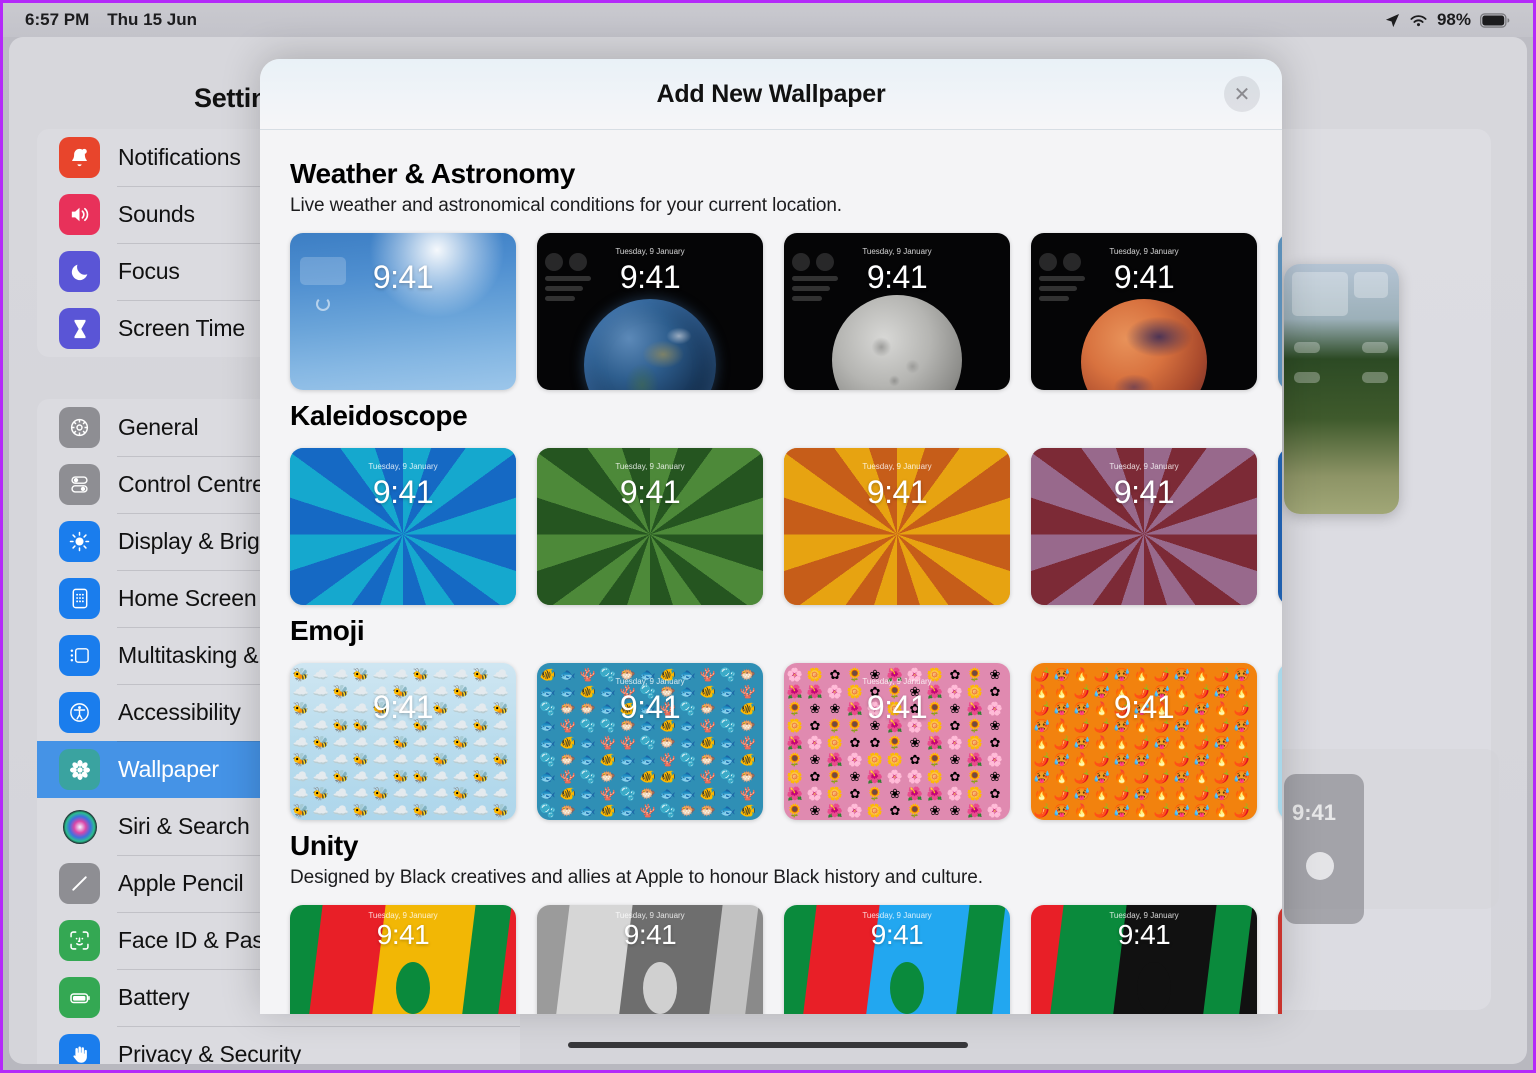  Describe the element at coordinates (179, 712) in the screenshot. I see `sidebar-item-label: Accessibility` at that location.